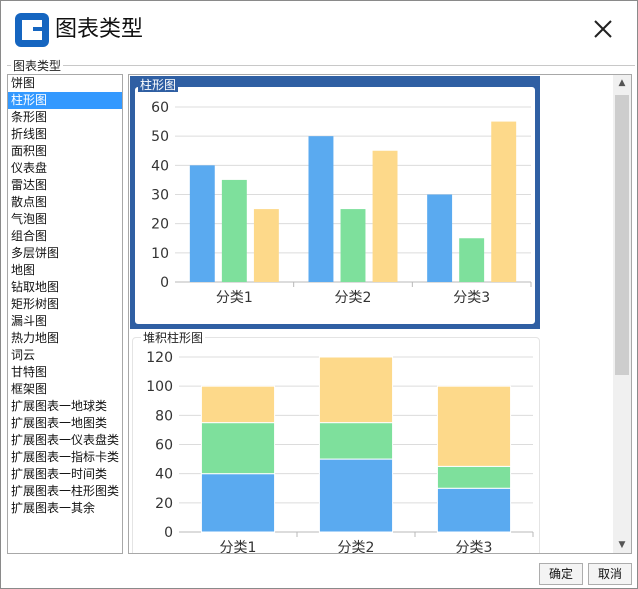  What do you see at coordinates (65, 474) in the screenshot?
I see `chart-type-item: 扩展图表一时间类` at bounding box center [65, 474].